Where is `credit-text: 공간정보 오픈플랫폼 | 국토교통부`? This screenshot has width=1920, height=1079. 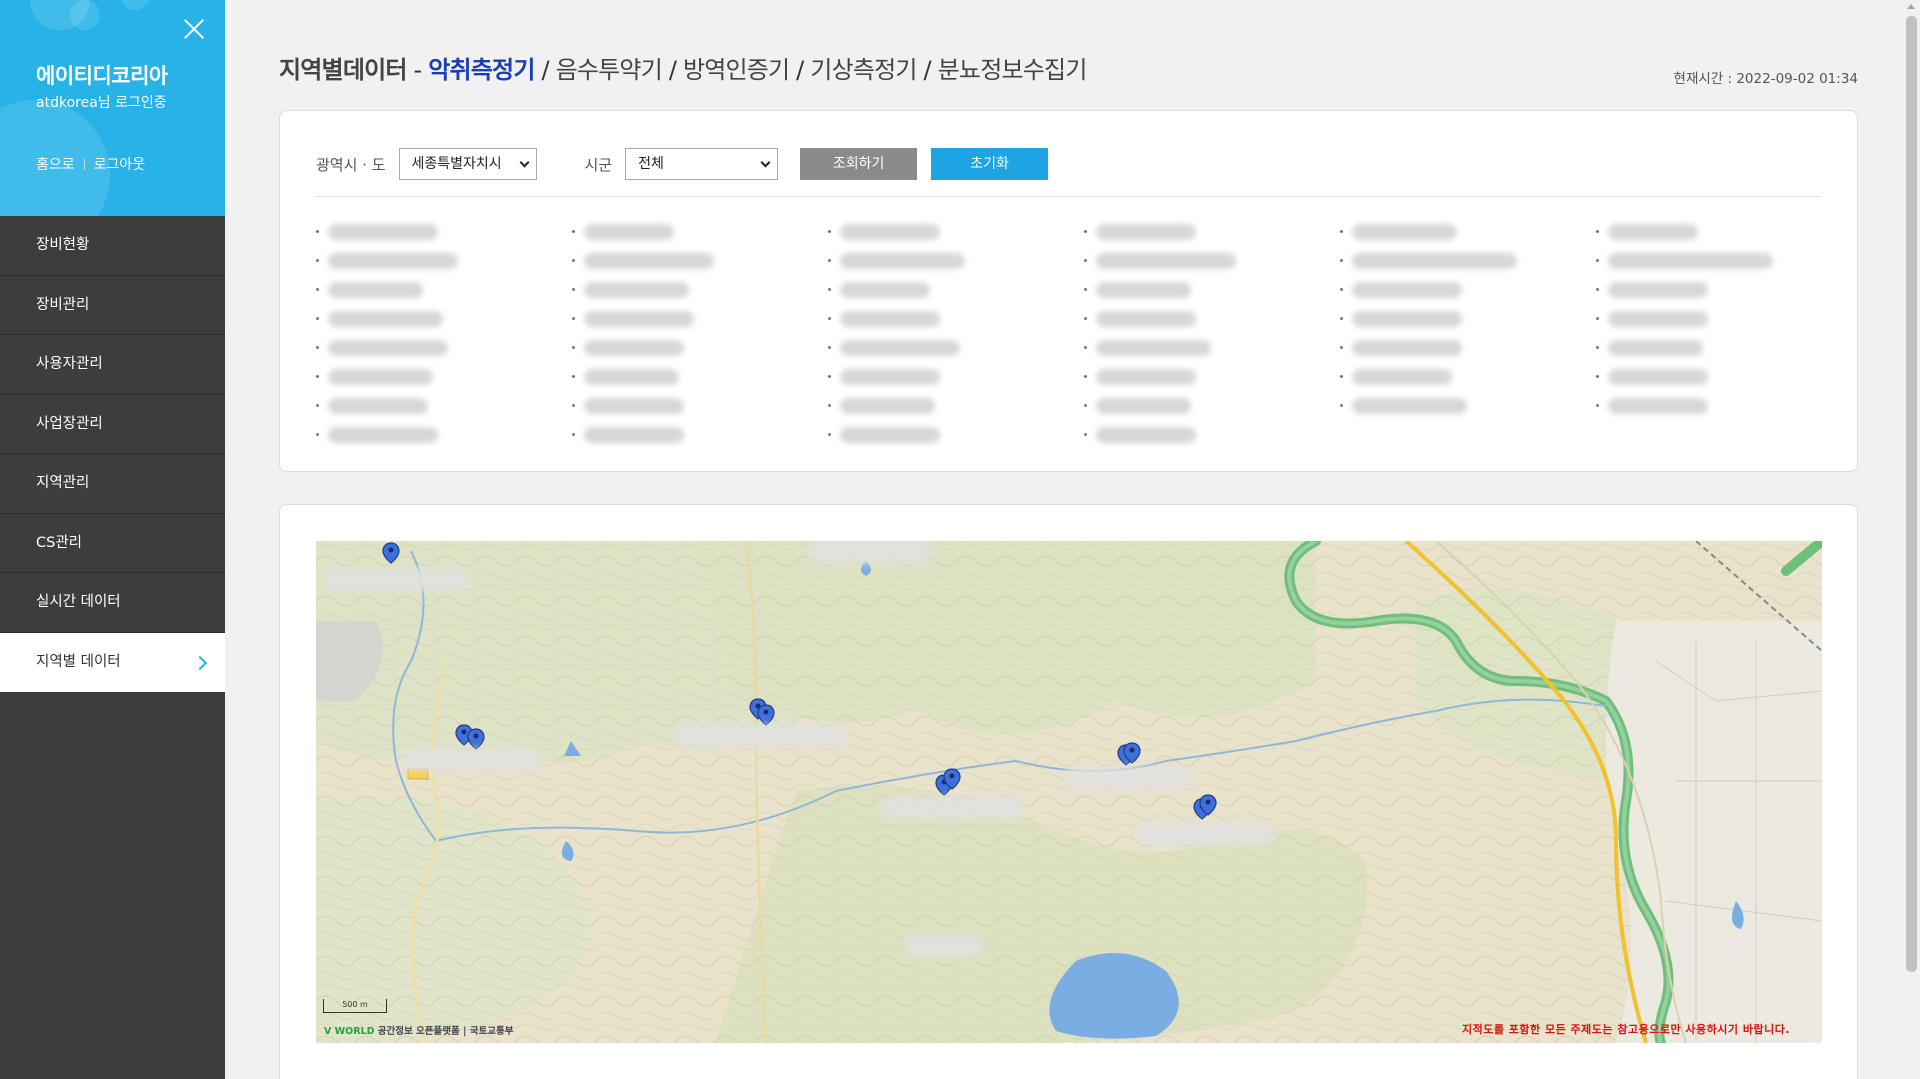 credit-text: 공간정보 오픈플랫폼 | 국토교통부 is located at coordinates (444, 1031).